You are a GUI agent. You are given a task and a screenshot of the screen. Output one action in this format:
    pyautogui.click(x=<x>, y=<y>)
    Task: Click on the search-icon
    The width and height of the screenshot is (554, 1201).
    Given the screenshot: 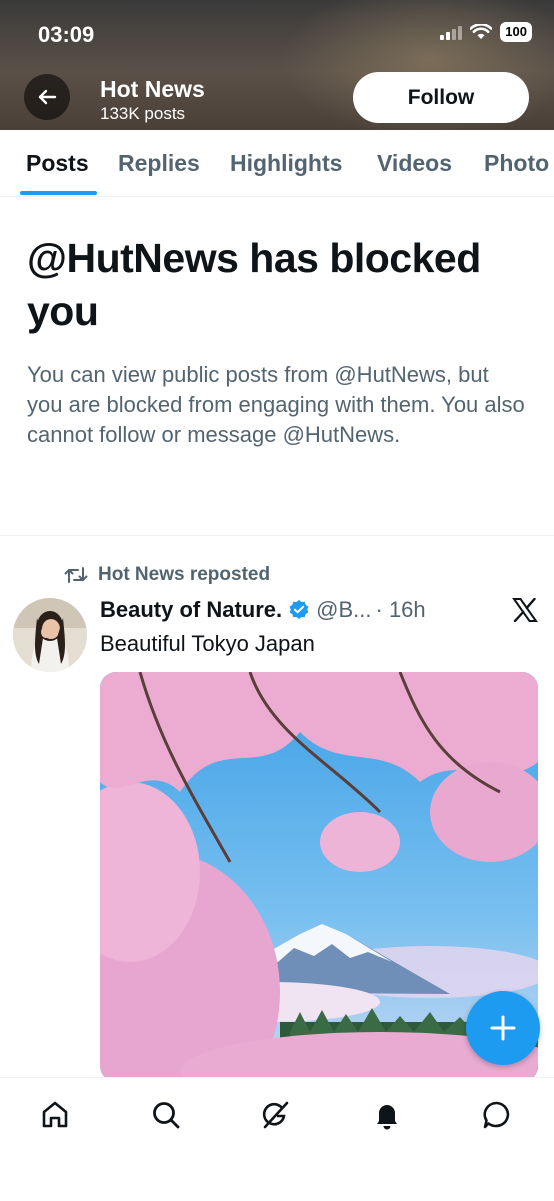 What is the action you would take?
    pyautogui.click(x=166, y=1115)
    